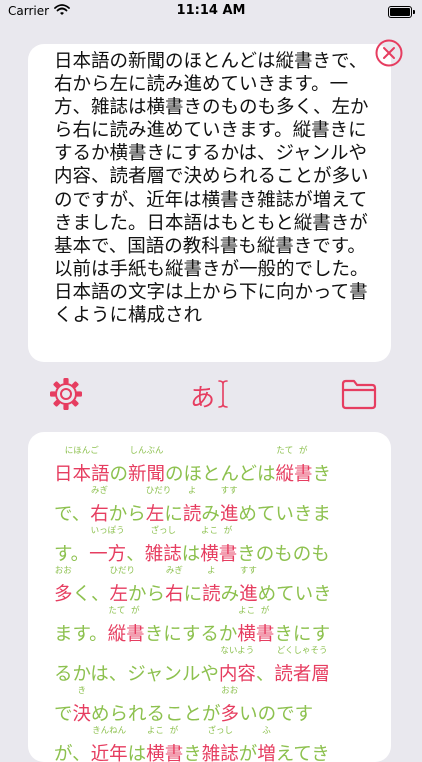 This screenshot has height=762, width=422. I want to click on kana-text: められることが, so click(156, 705).